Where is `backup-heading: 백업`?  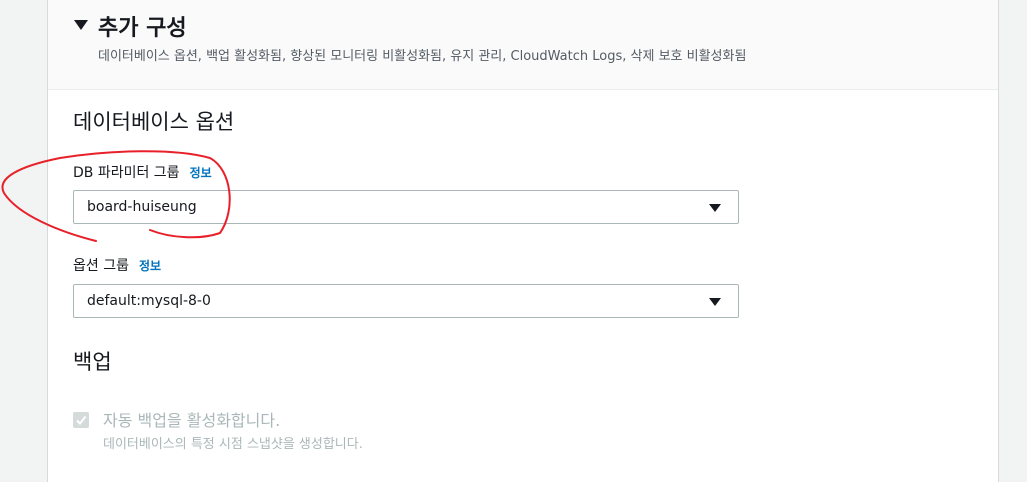 backup-heading: 백업 is located at coordinates (92, 362).